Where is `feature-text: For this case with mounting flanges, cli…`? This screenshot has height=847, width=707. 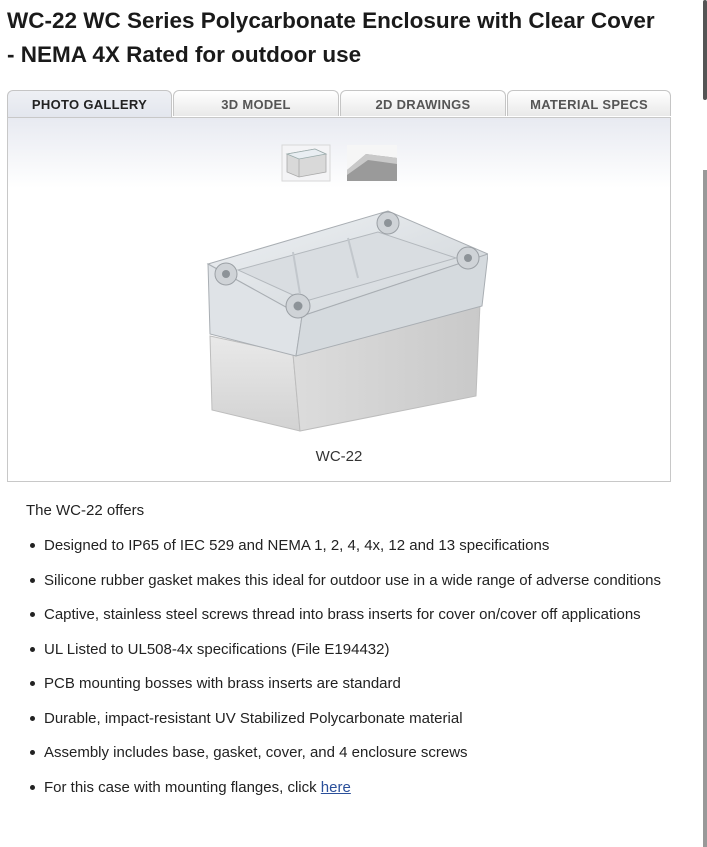 feature-text: For this case with mounting flanges, cli… is located at coordinates (182, 787).